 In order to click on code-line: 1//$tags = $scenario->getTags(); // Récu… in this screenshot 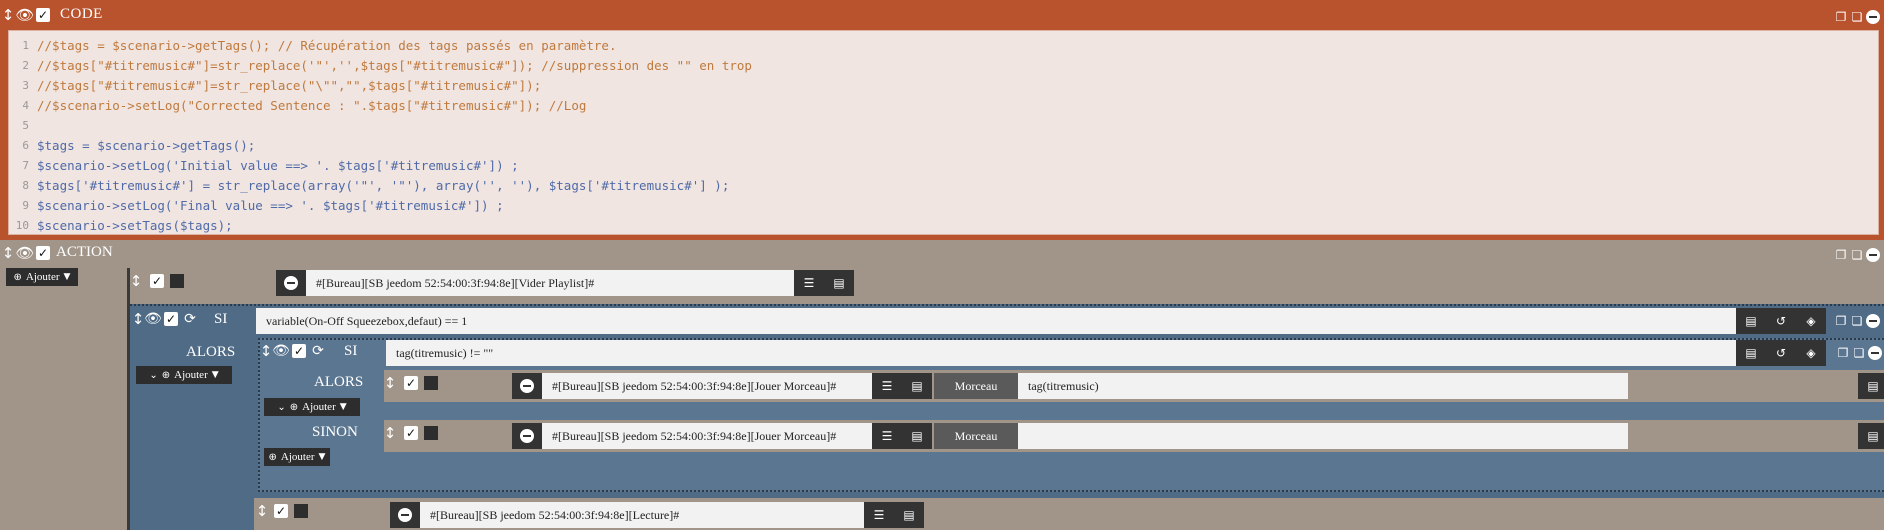, I will do `click(319, 45)`.